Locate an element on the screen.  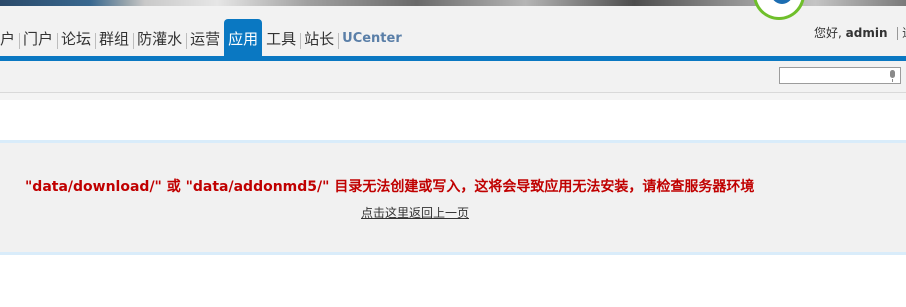
nav-item-tools: 工具 is located at coordinates (281, 38).